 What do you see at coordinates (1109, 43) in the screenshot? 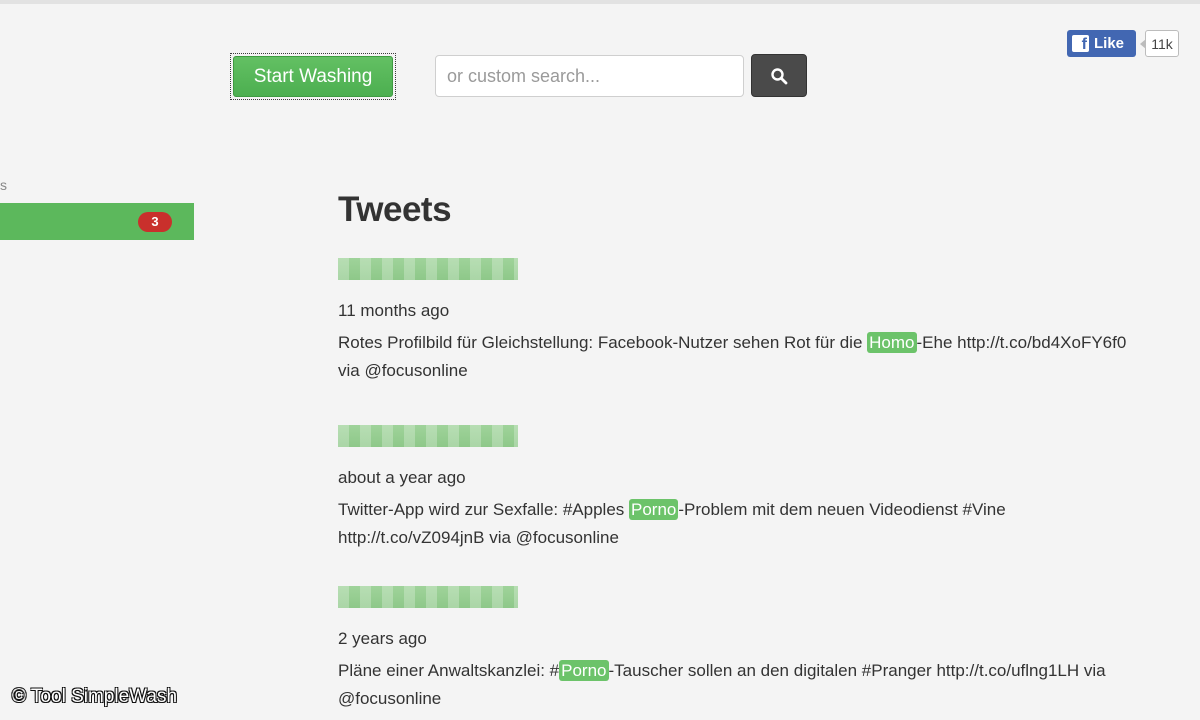
I see `facebook-like-label: Like` at bounding box center [1109, 43].